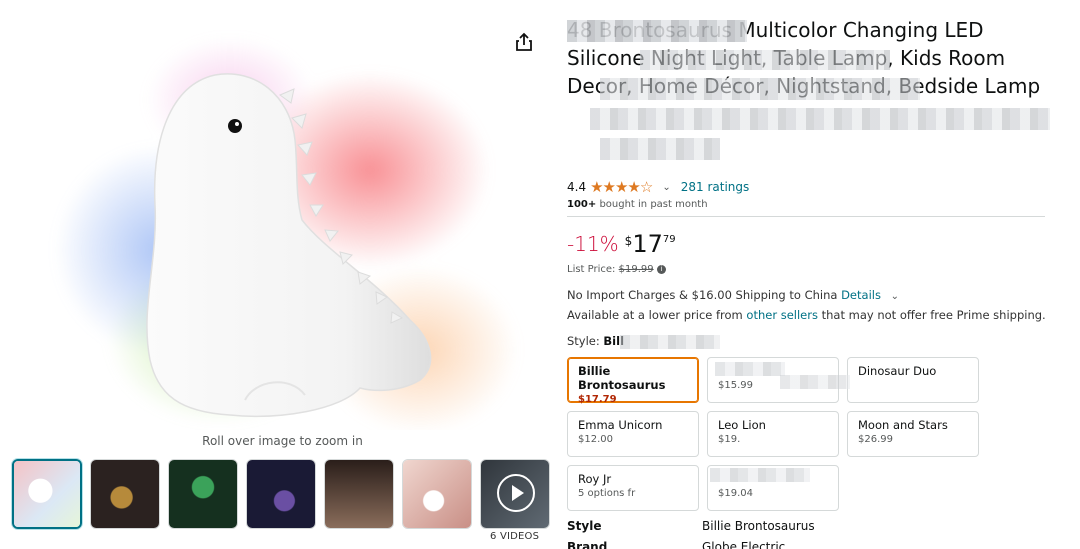  I want to click on spec-row-style: Style Billie Brontosaurus, so click(691, 526).